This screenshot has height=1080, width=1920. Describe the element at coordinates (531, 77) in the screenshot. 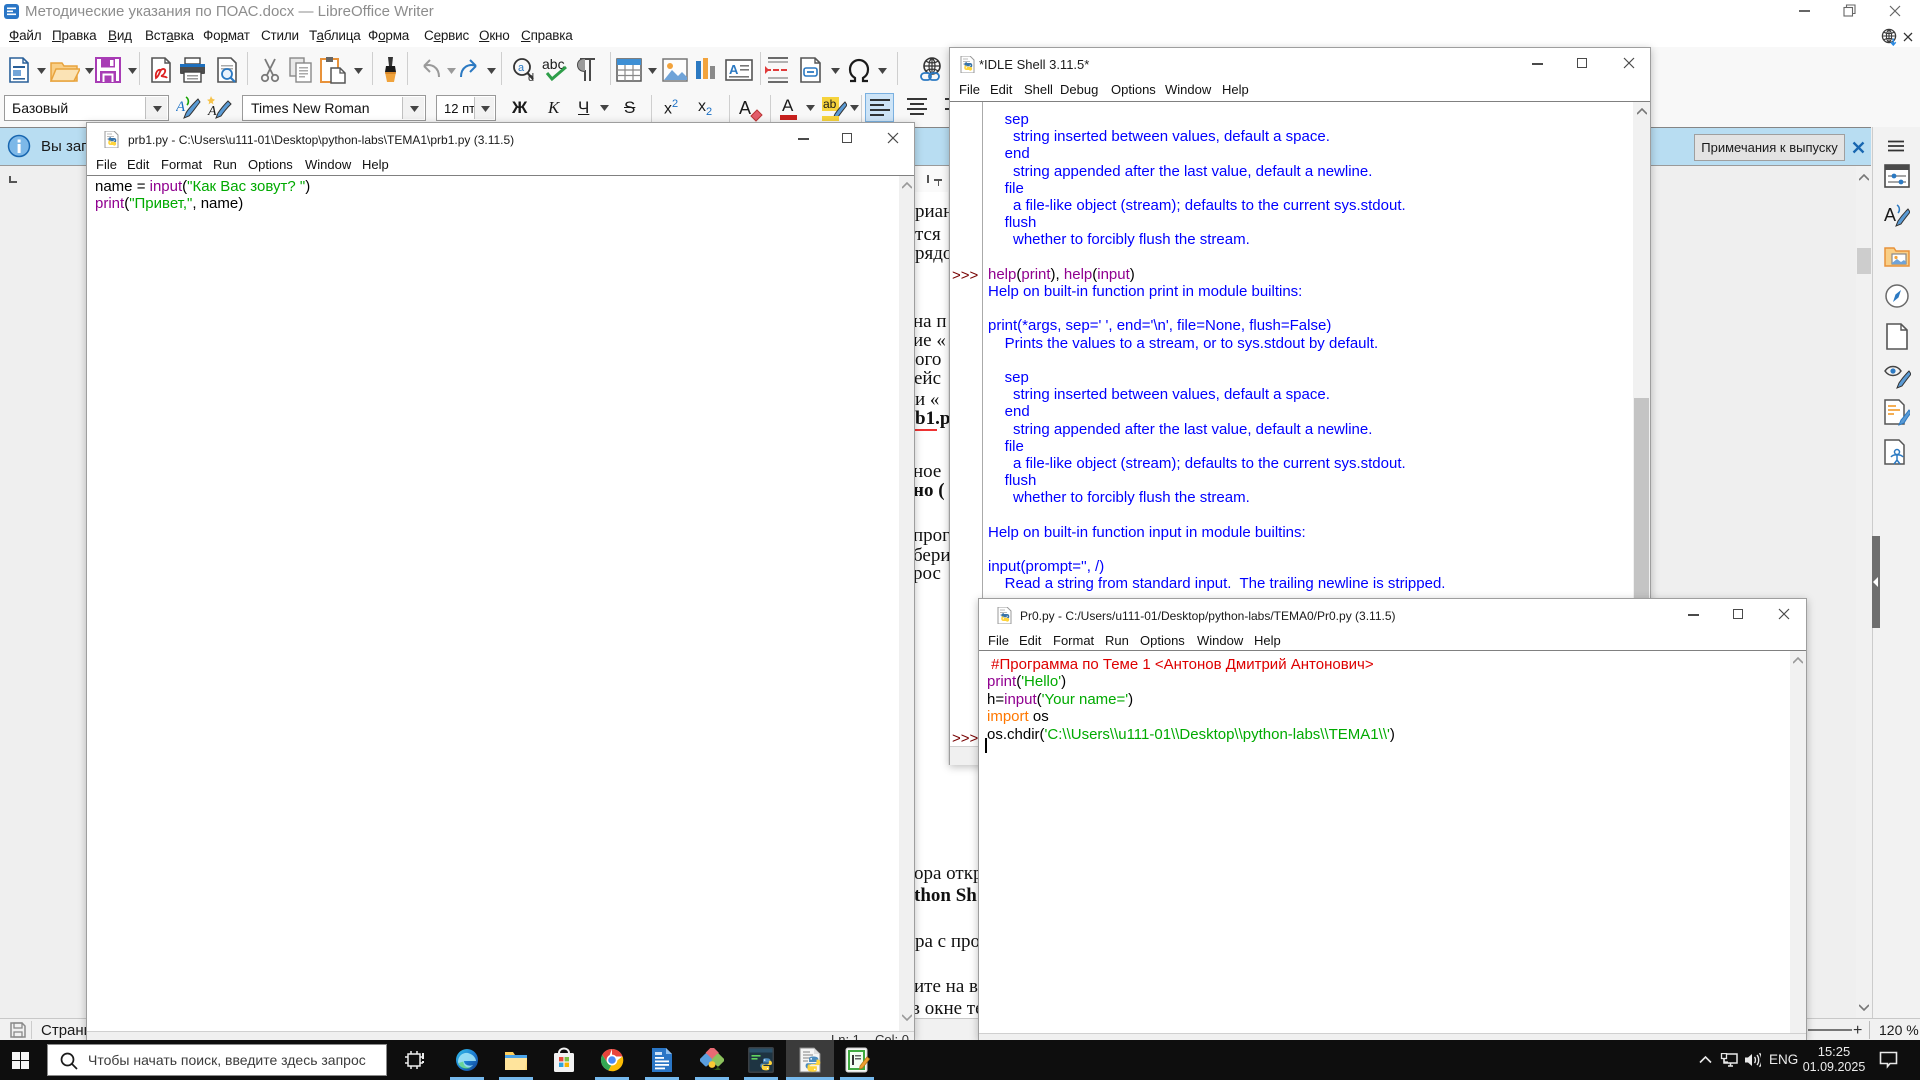

I see `svg-text: d` at that location.